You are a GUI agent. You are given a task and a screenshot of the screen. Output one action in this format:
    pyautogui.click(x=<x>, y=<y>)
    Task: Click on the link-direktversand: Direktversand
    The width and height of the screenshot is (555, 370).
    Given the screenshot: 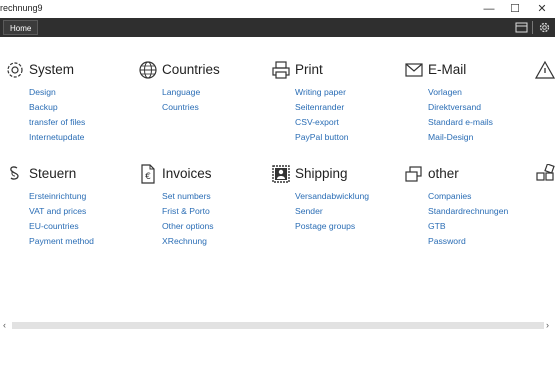 What is the action you would take?
    pyautogui.click(x=460, y=107)
    